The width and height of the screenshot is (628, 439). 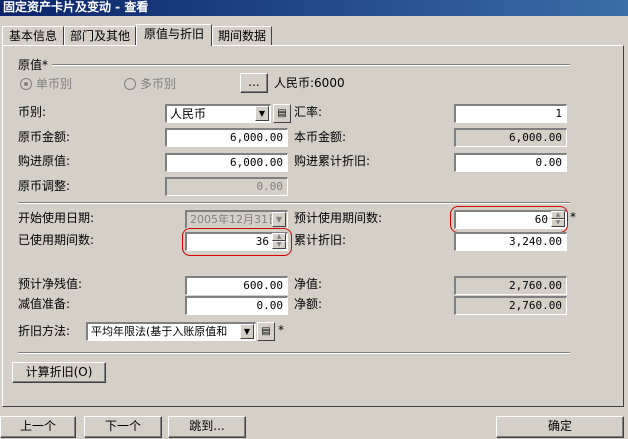 What do you see at coordinates (320, 240) in the screenshot?
I see `accum-dep-label: 累计折旧:` at bounding box center [320, 240].